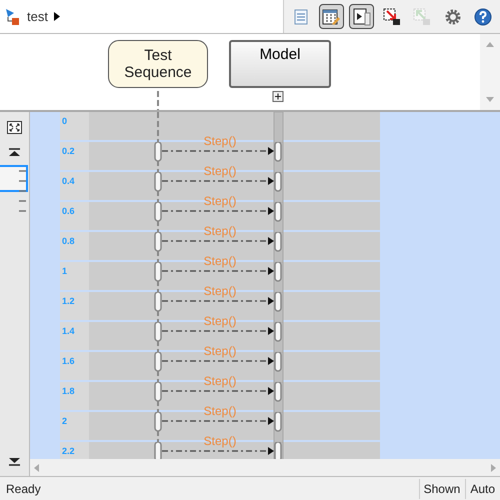  I want to click on edit-button, so click(331, 16).